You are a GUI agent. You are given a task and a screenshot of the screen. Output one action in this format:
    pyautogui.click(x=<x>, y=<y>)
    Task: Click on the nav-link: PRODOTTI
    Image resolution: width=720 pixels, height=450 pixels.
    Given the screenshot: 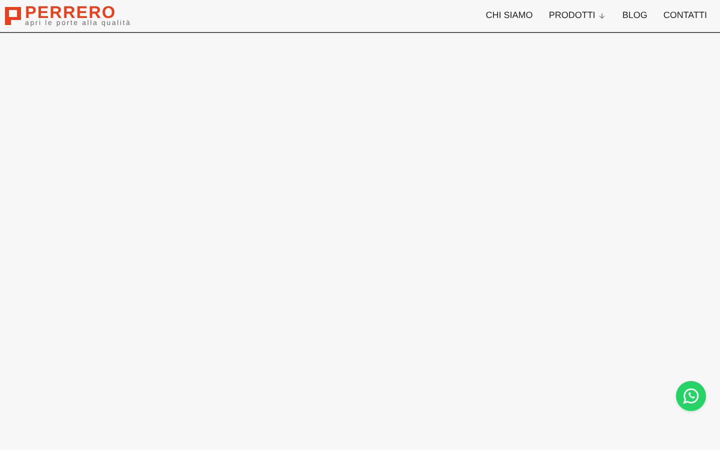 What is the action you would take?
    pyautogui.click(x=577, y=16)
    